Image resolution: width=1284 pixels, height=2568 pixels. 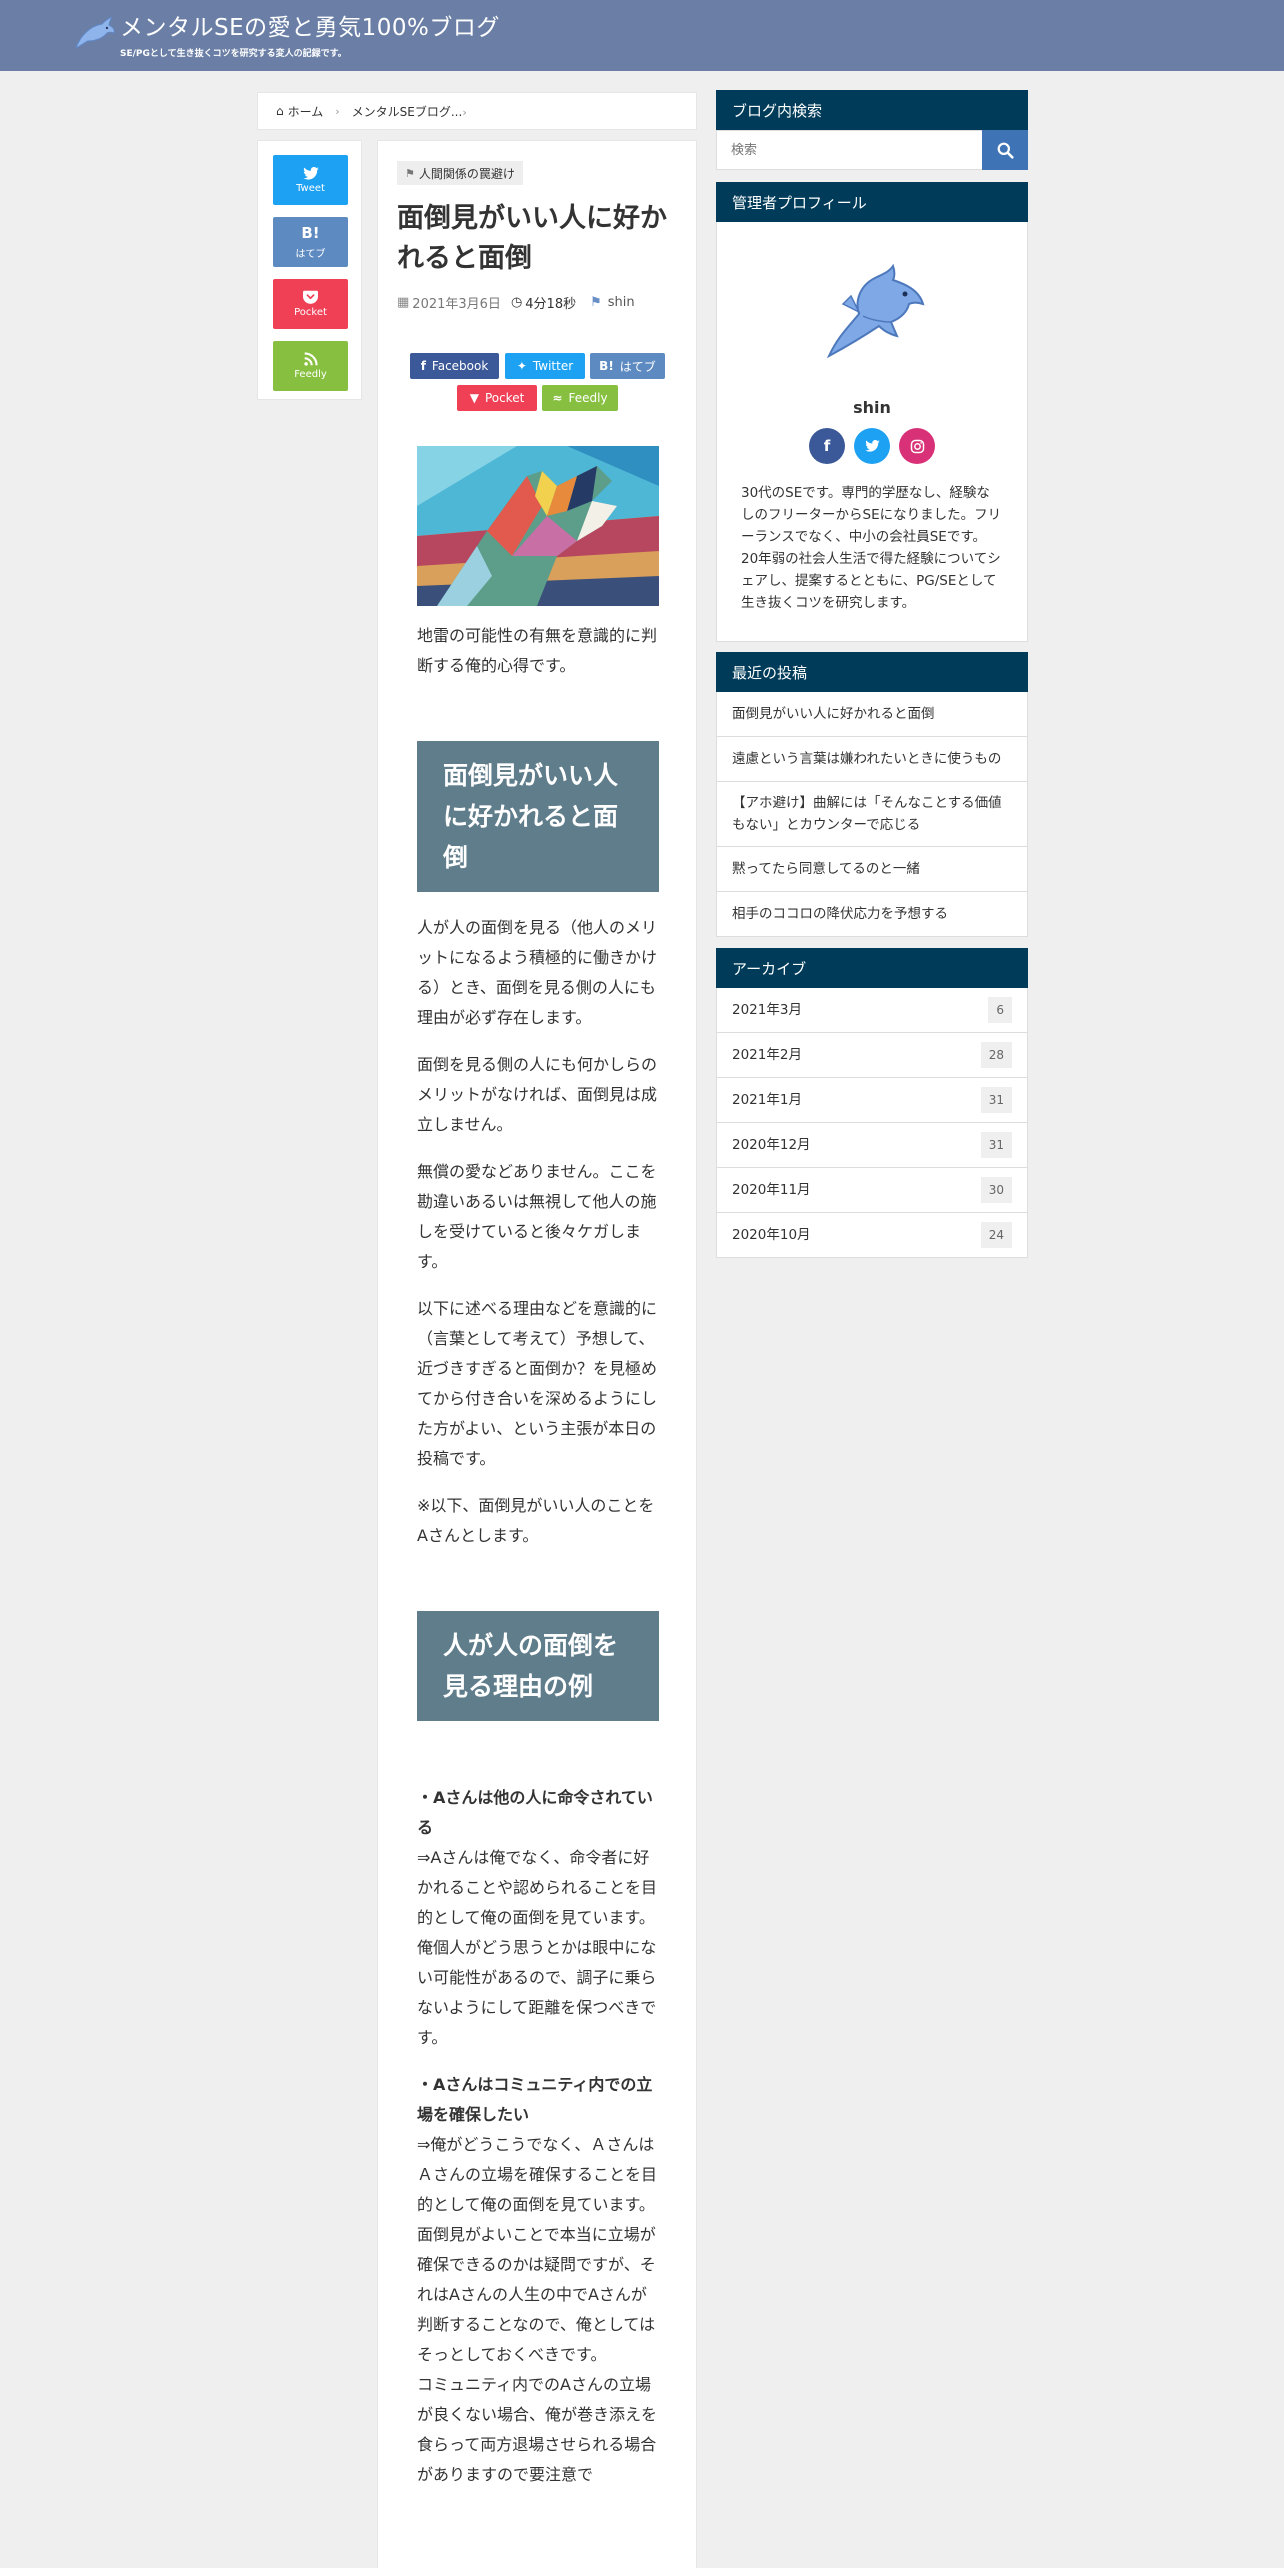 I want to click on archive-label: 2021年3月, so click(x=767, y=1010).